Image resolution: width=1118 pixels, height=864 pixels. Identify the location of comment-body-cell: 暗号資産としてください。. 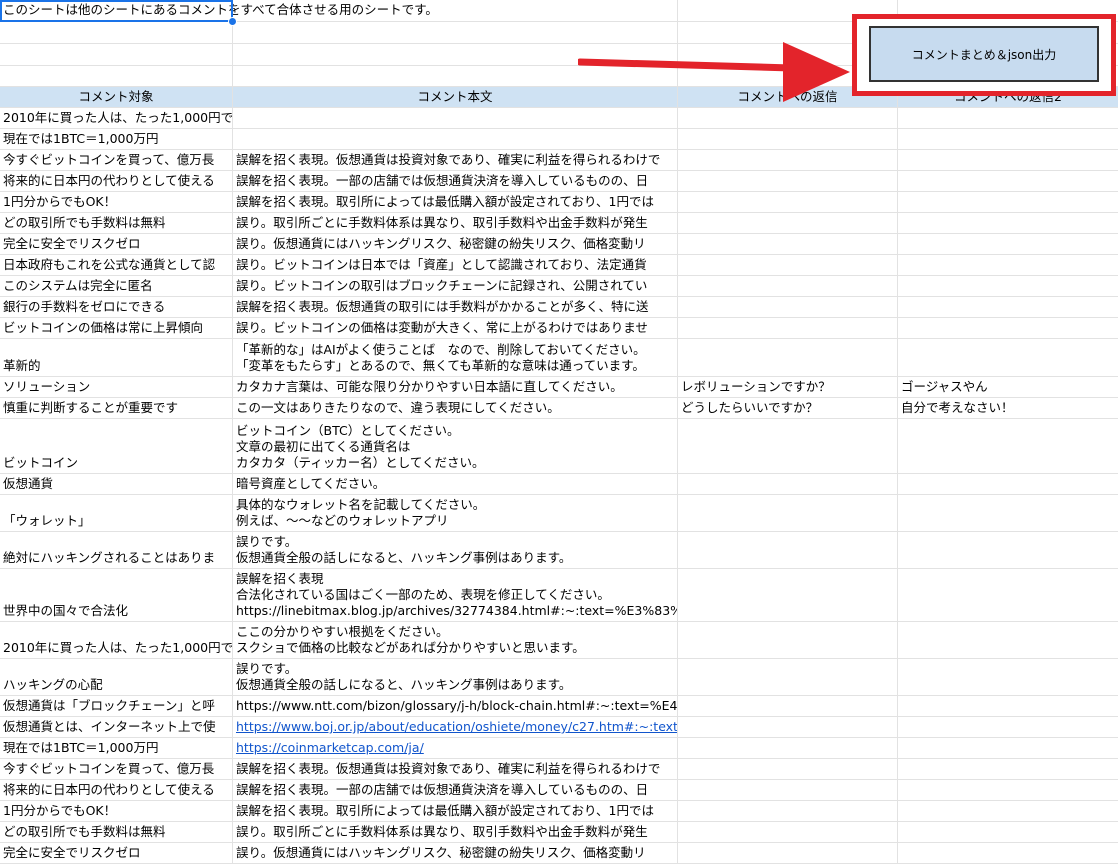
(455, 484).